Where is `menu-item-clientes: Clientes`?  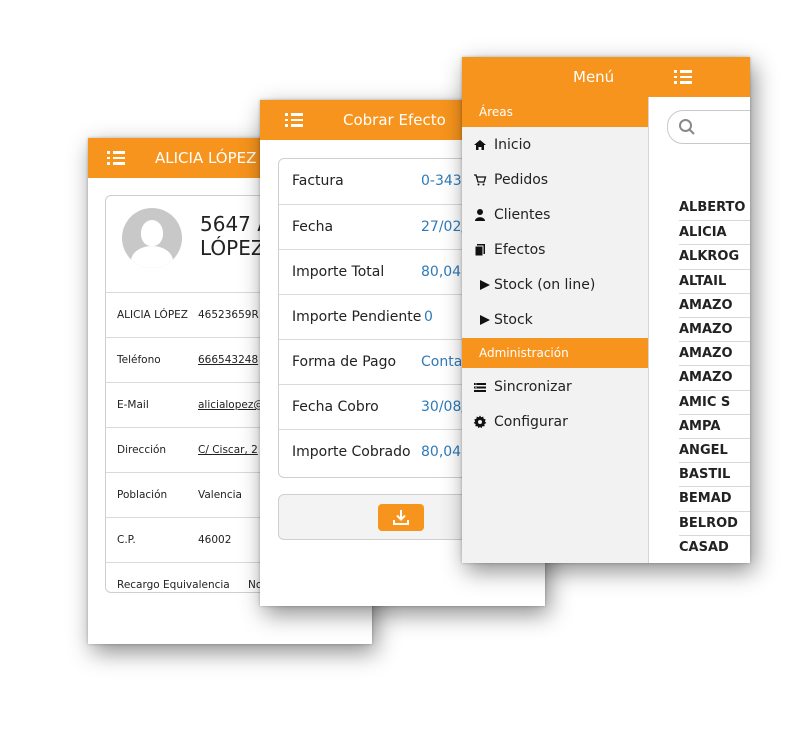 menu-item-clientes: Clientes is located at coordinates (555, 216).